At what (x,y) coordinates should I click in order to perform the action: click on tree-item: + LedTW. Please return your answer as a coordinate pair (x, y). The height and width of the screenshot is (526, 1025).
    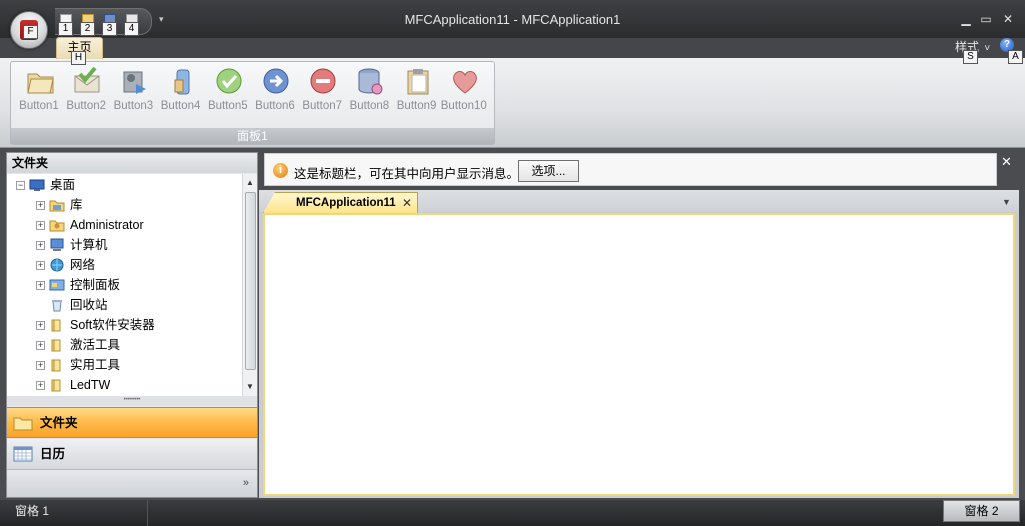
    Looking at the image, I should click on (136, 385).